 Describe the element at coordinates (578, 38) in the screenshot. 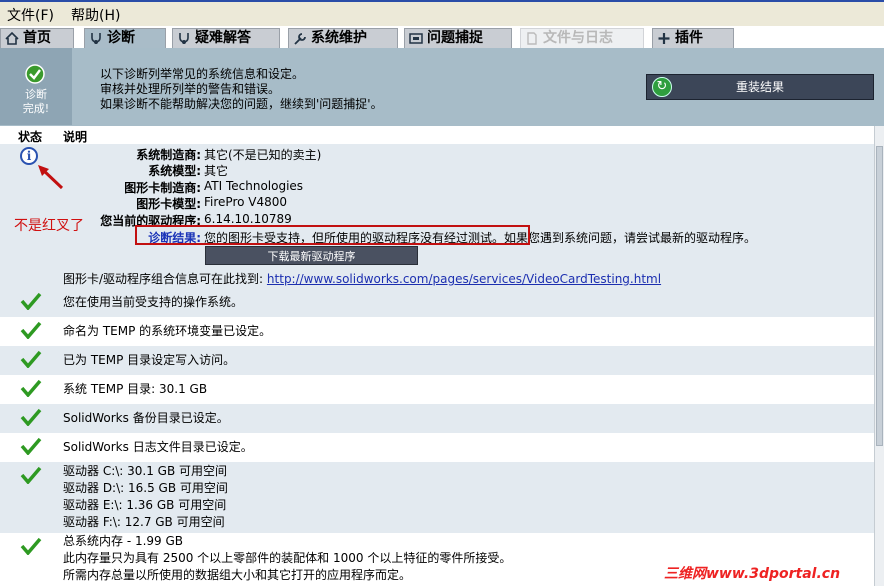

I see `tab-label: 文件与日志` at that location.